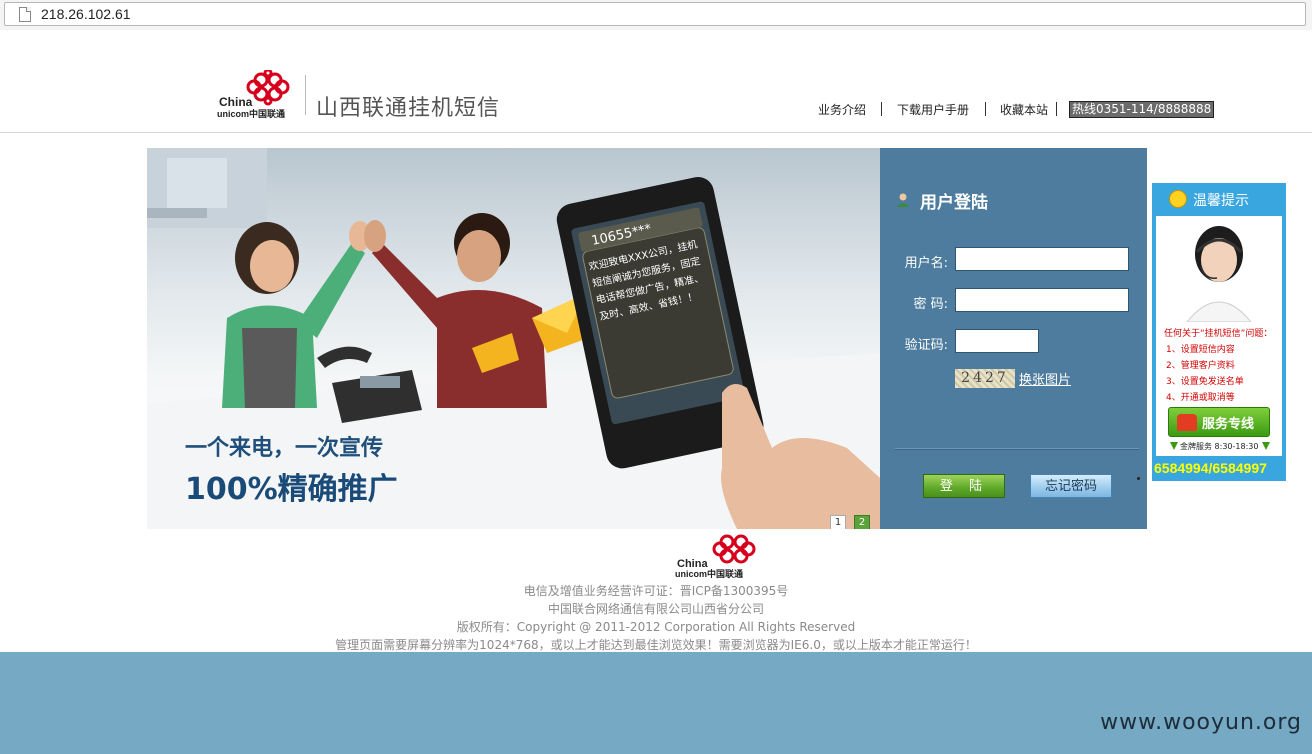 This screenshot has height=754, width=1312. I want to click on user-icon, so click(903, 200).